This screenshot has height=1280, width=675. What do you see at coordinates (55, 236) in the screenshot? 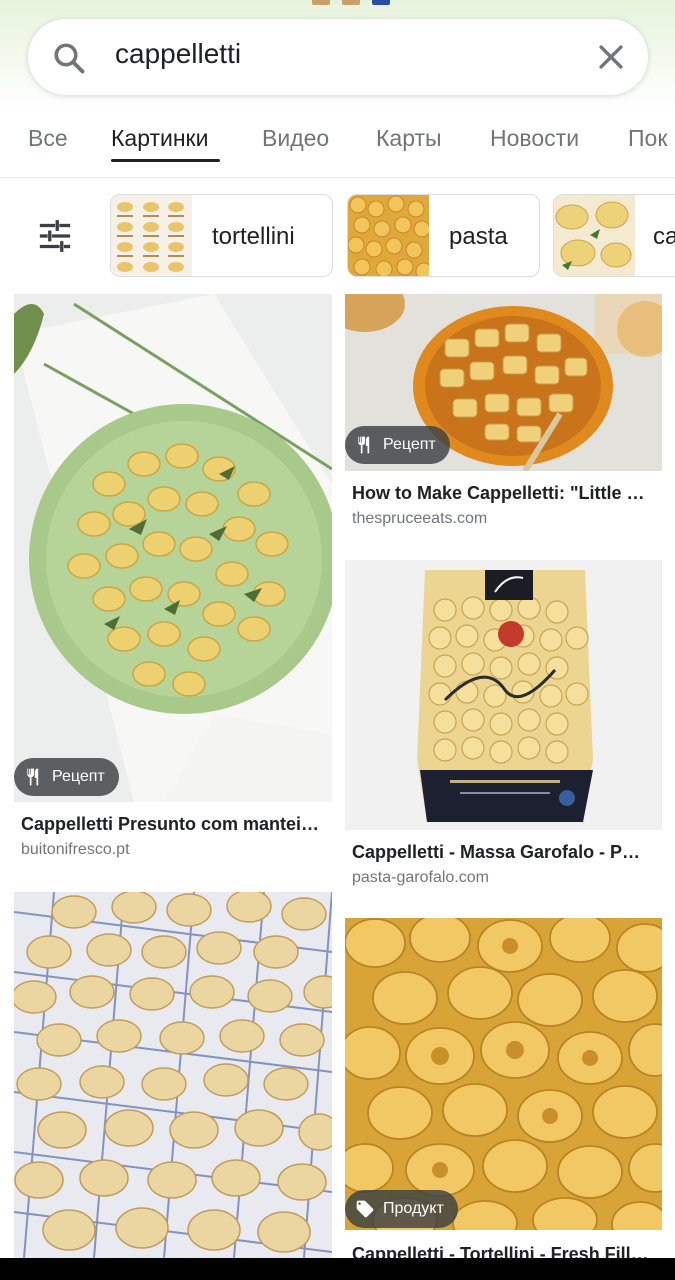
I see `tune-filter-icon` at bounding box center [55, 236].